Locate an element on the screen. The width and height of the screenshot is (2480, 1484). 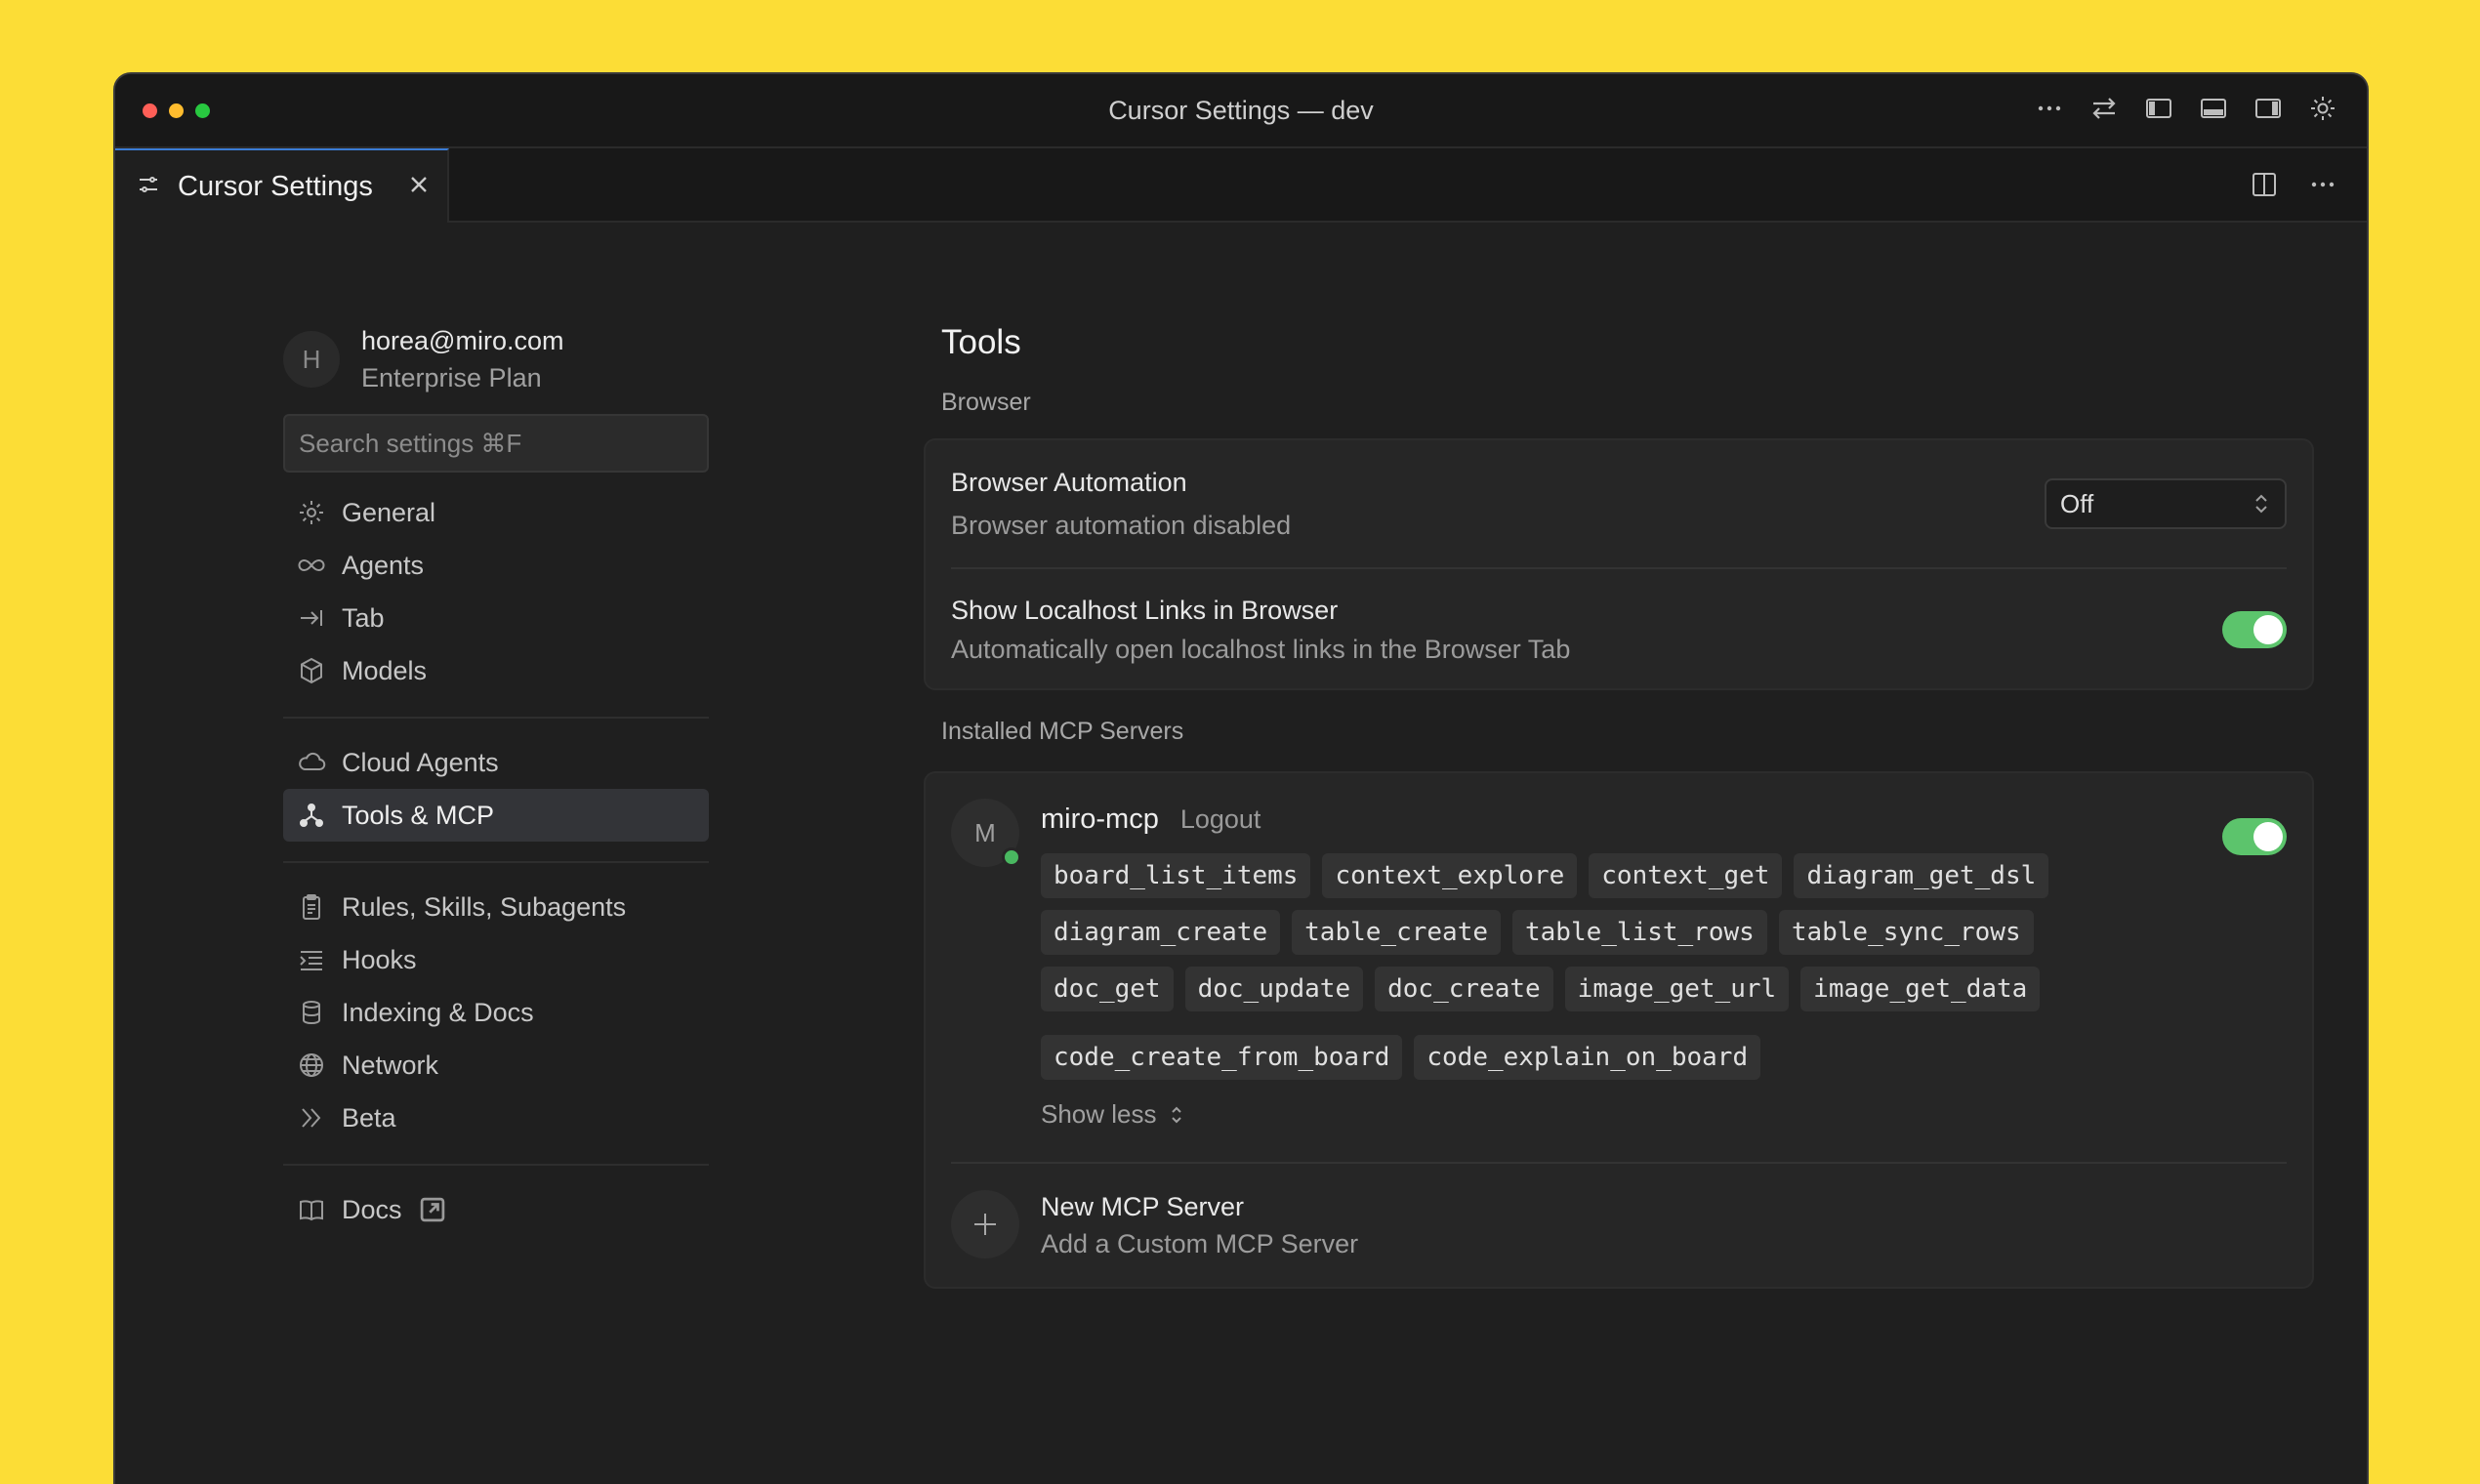
sidebar-item-rules: Rules, Skills, Subagents is located at coordinates (496, 907).